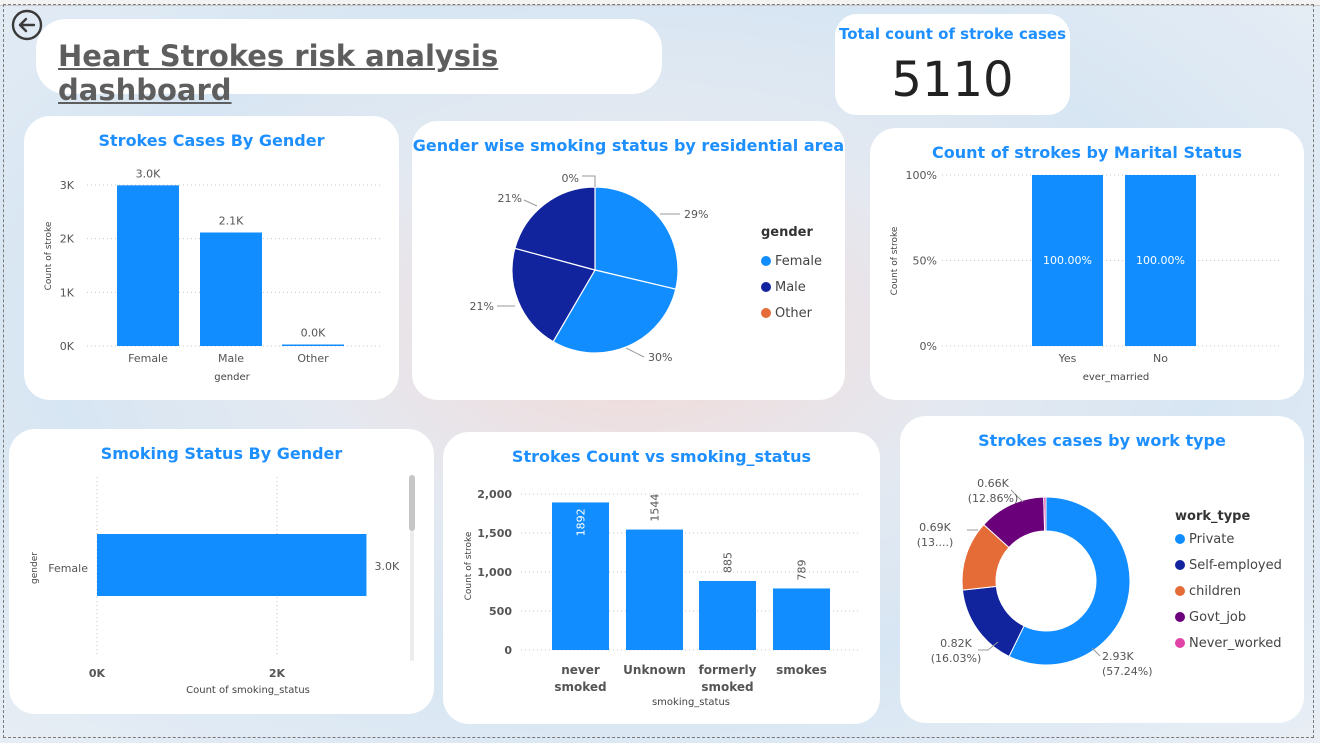 The height and width of the screenshot is (743, 1320). Describe the element at coordinates (696, 214) in the screenshot. I see `slice-label: 29%` at that location.